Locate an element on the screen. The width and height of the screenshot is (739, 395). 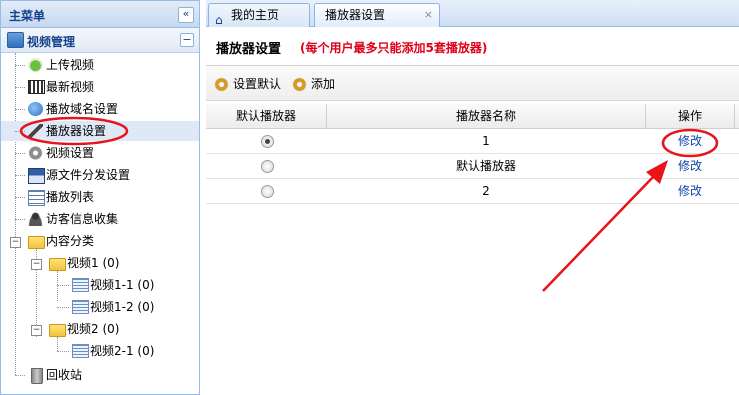
sidebar-item-label: 回收站 is located at coordinates (64, 375).